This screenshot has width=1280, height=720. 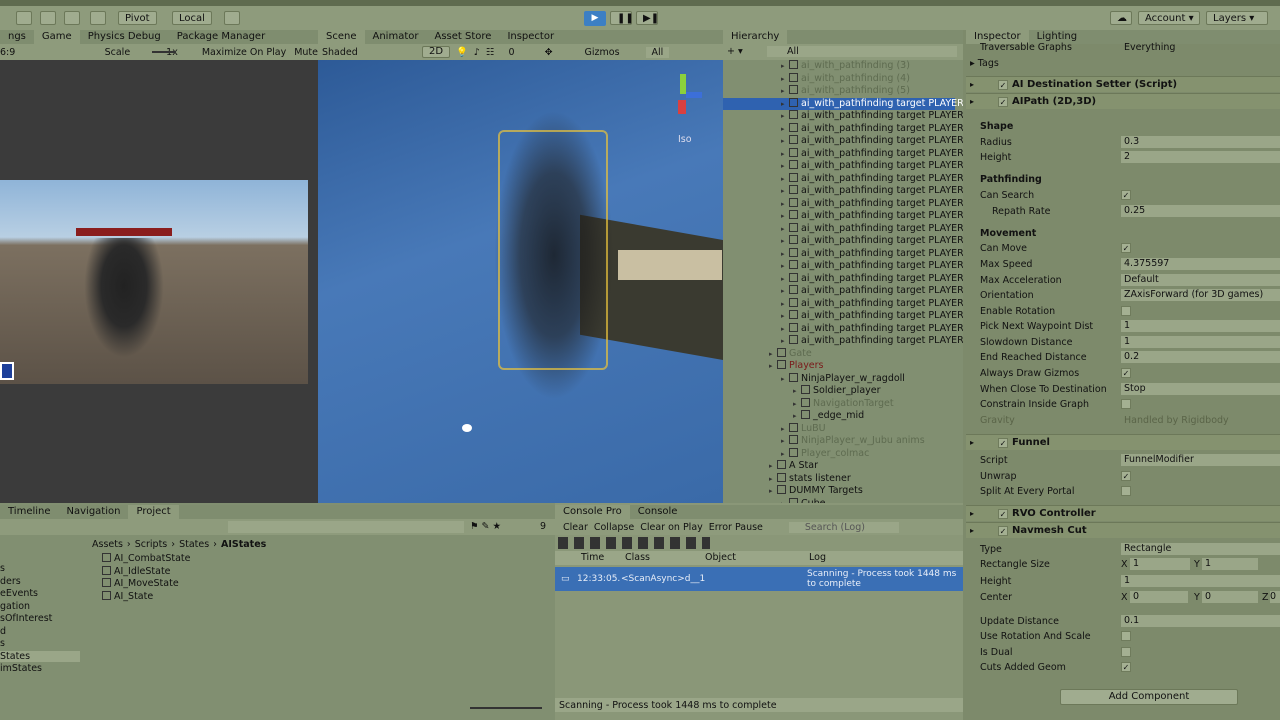 I want to click on error-pause-button: Error Pause, so click(x=736, y=527).